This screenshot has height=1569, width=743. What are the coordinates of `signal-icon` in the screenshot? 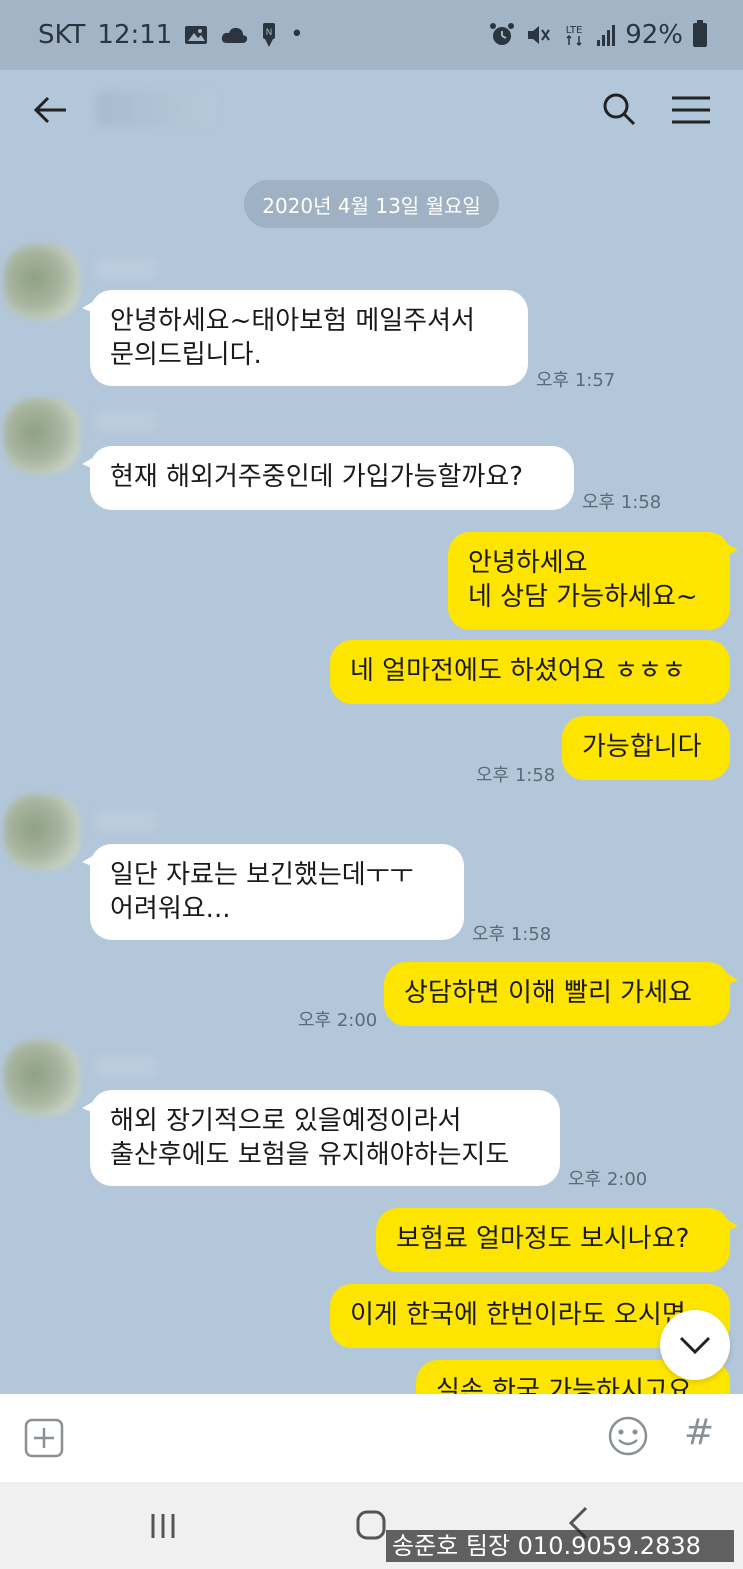 It's located at (606, 35).